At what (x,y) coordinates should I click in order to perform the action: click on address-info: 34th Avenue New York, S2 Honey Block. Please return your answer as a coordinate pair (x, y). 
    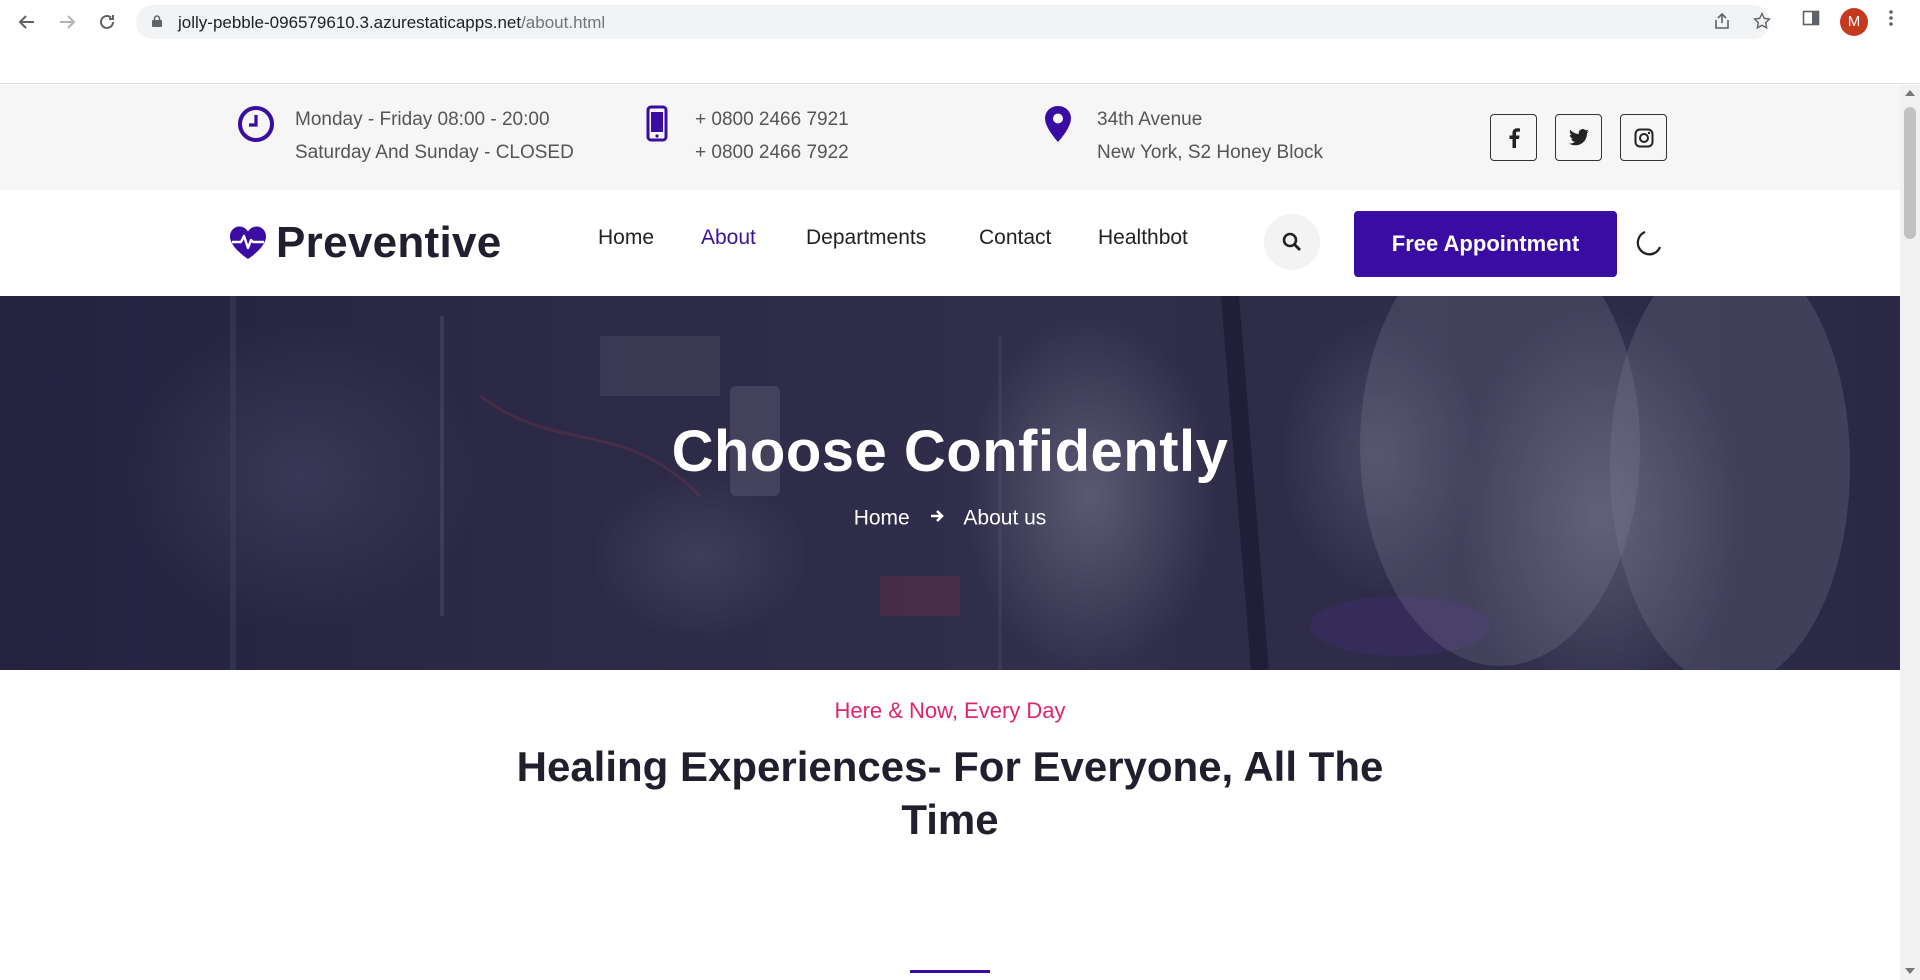
    Looking at the image, I should click on (1183, 136).